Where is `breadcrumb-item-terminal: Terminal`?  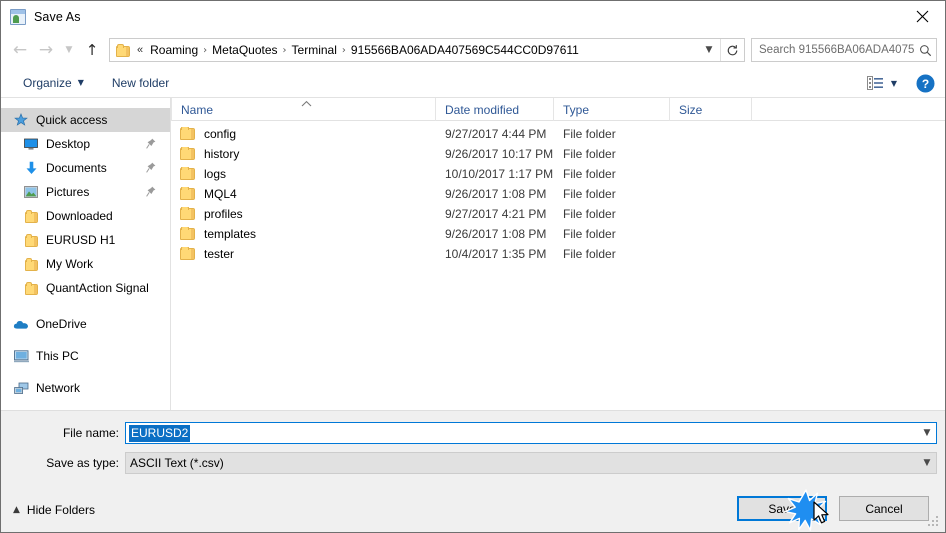 breadcrumb-item-terminal: Terminal is located at coordinates (314, 50).